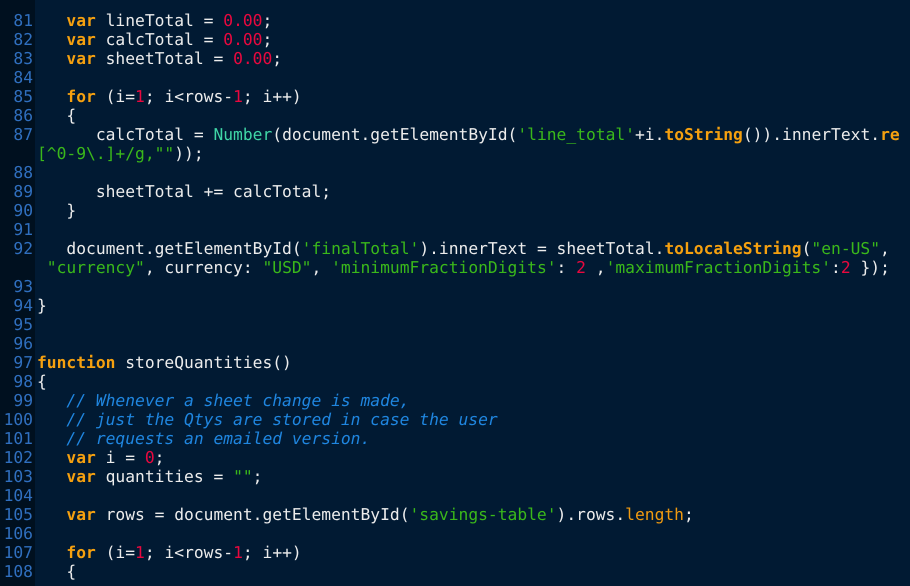 This screenshot has width=910, height=586. I want to click on line-number: 106, so click(18, 533).